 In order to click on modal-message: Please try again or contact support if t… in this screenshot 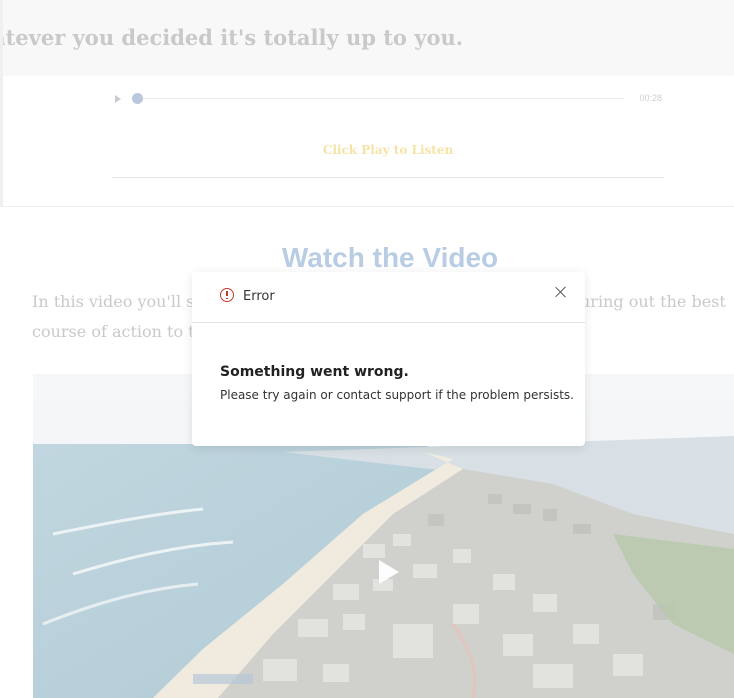, I will do `click(397, 395)`.